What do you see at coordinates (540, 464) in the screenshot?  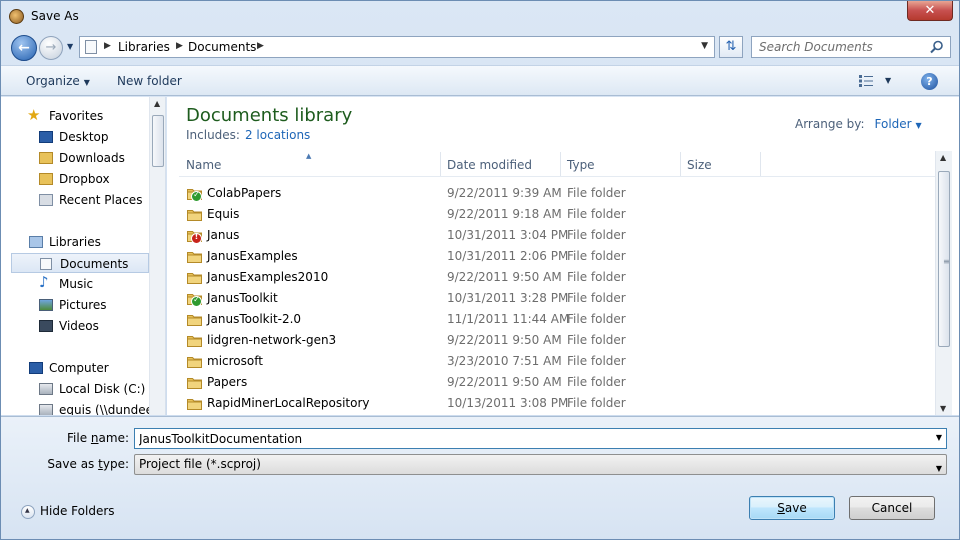 I see `save-type-select: Project file (*.scproj) ▼` at bounding box center [540, 464].